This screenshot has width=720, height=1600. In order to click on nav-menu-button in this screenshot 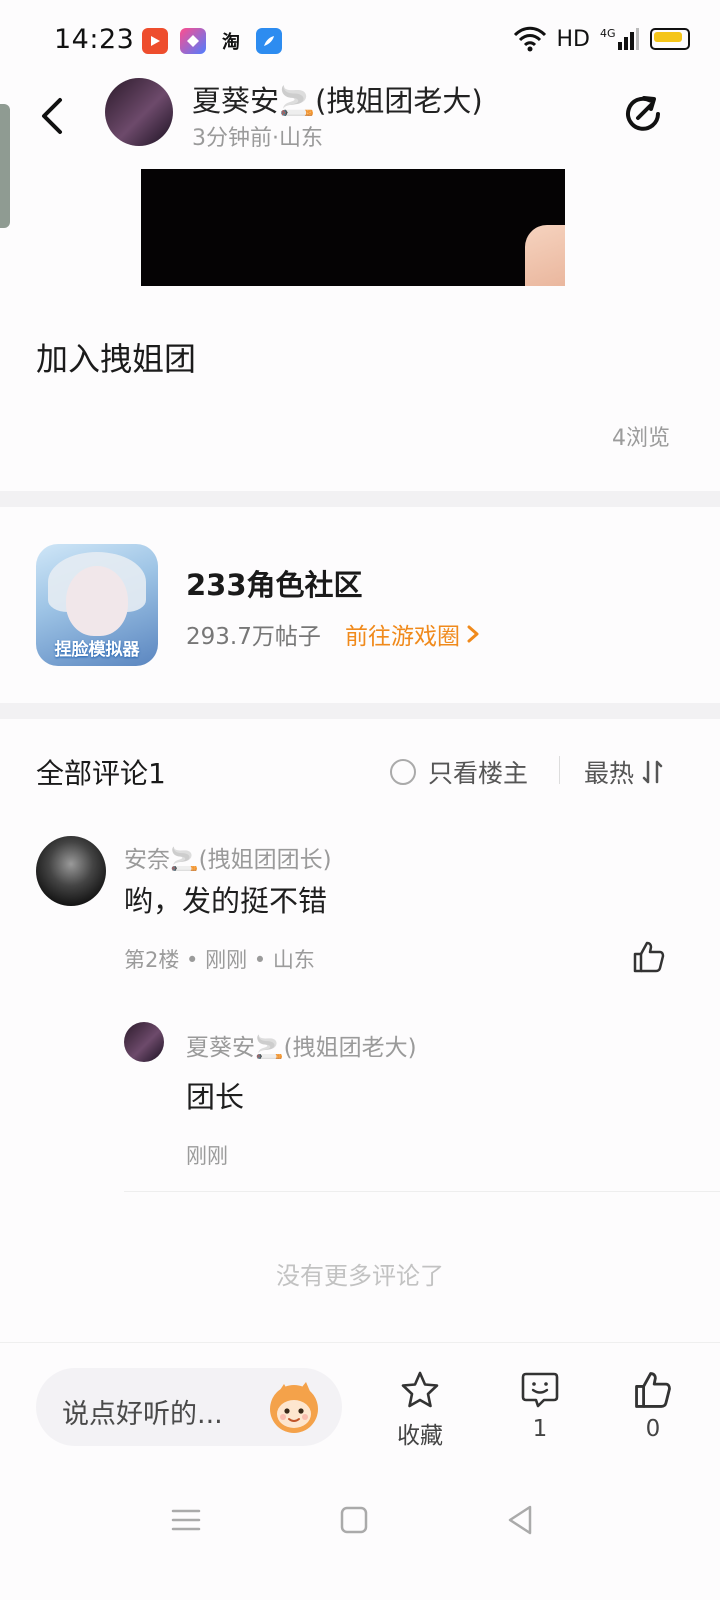, I will do `click(186, 1520)`.